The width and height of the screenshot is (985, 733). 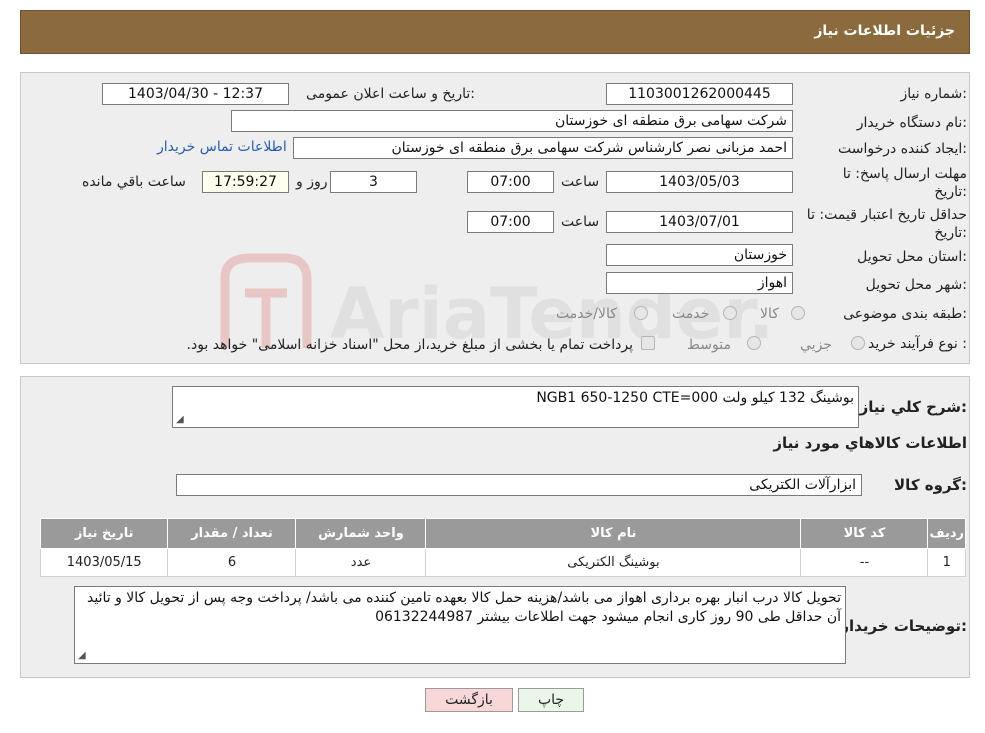 What do you see at coordinates (699, 222) in the screenshot?
I see `validity-date-field: 1403/07/01` at bounding box center [699, 222].